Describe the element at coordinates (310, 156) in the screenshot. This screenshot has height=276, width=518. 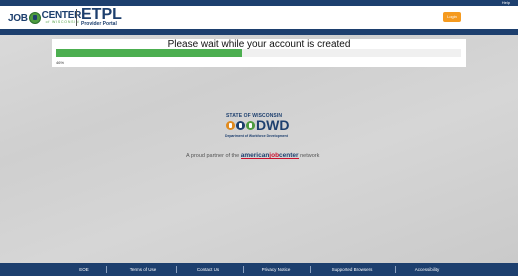
I see `partner-suffix: network` at that location.